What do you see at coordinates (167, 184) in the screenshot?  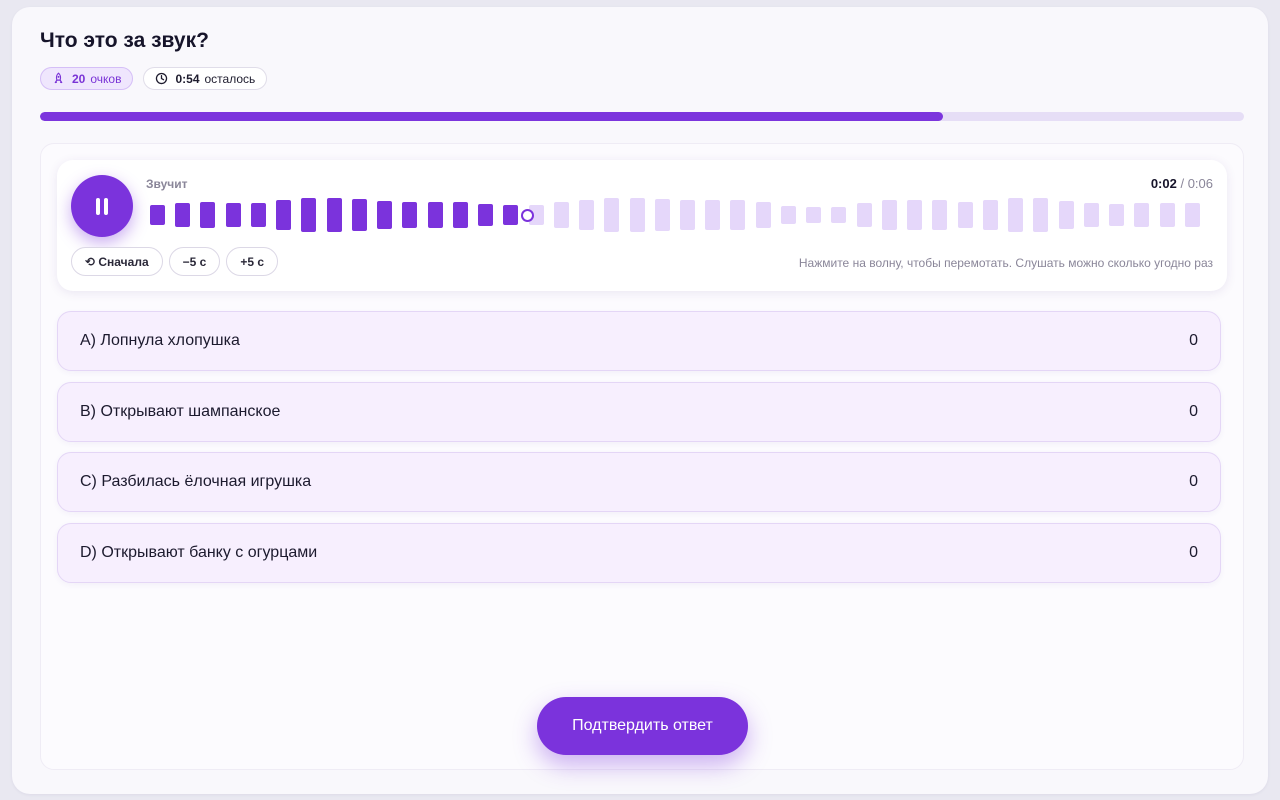 I see `player-status: Звучит` at bounding box center [167, 184].